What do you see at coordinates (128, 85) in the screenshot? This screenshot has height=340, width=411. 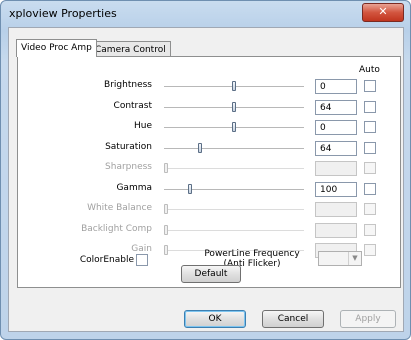 I see `brightness-label: Brightness` at bounding box center [128, 85].